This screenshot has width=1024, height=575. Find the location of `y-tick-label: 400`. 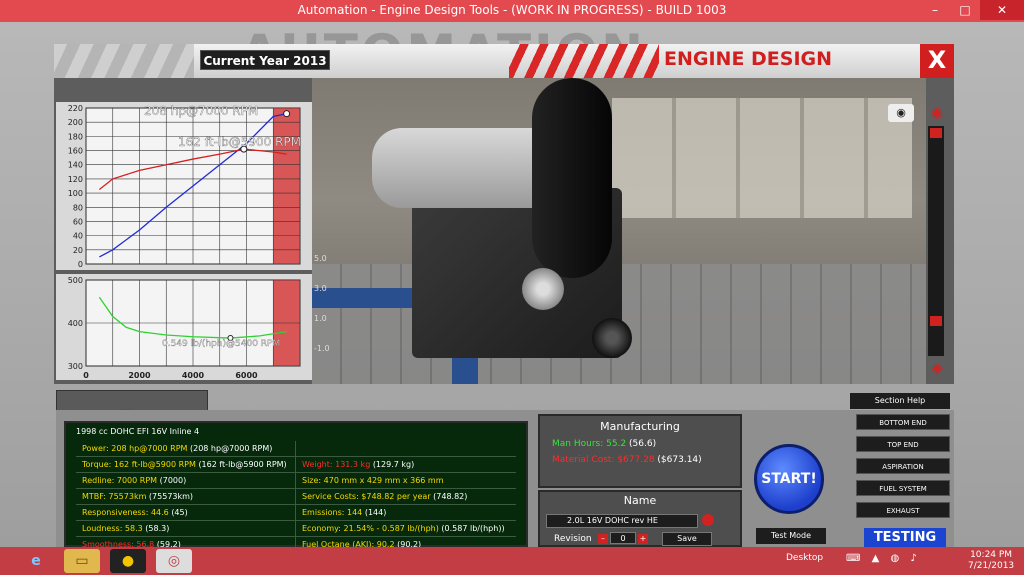

y-tick-label: 400 is located at coordinates (75, 323).